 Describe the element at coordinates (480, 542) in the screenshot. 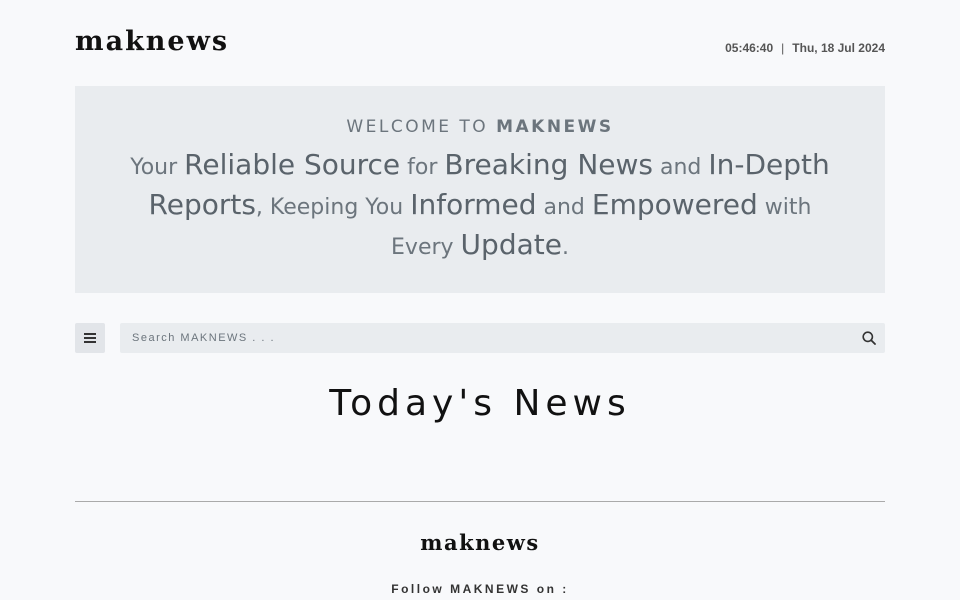

I see `footer-logo: maknews` at that location.